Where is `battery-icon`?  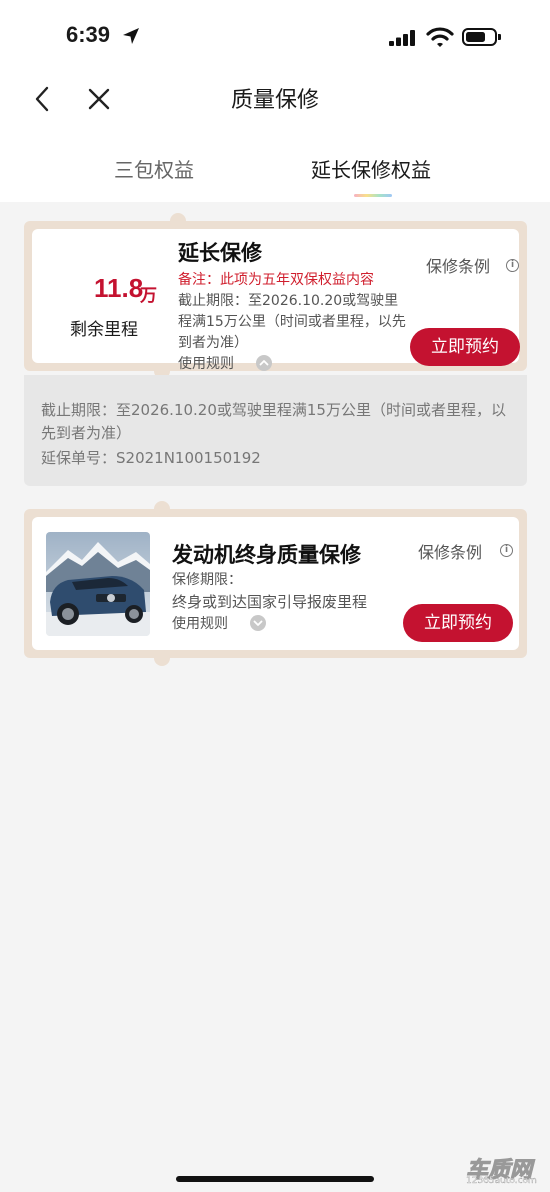 battery-icon is located at coordinates (481, 37).